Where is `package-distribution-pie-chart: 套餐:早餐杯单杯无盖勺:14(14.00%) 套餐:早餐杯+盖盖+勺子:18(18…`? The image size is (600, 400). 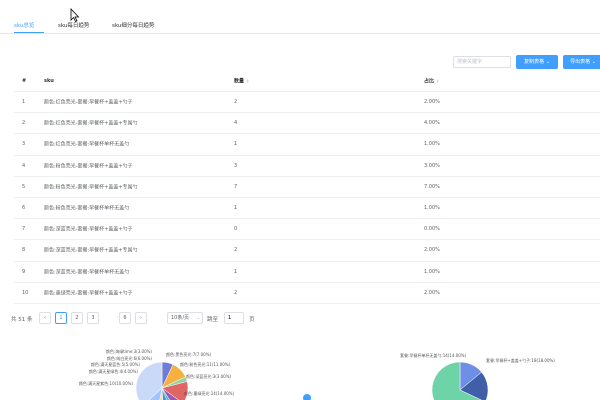 package-distribution-pie-chart: 套餐:早餐杯单杯无盖勺:14(14.00%) 套餐:早餐杯+盖盖+勺子:18(18… is located at coordinates (477, 376).